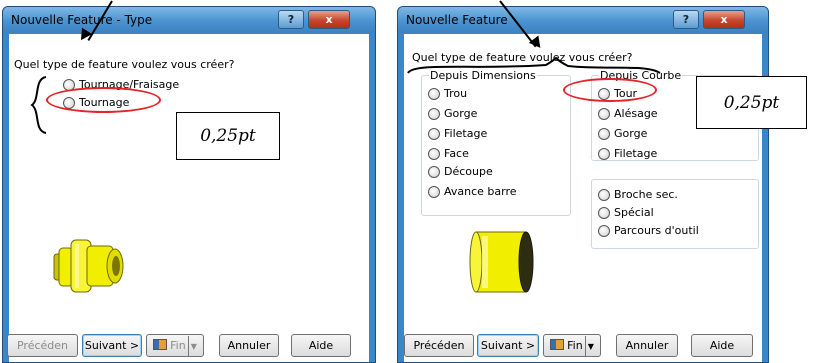 This screenshot has width=813, height=363. Describe the element at coordinates (724, 19) in the screenshot. I see `right-close-button: x` at that location.